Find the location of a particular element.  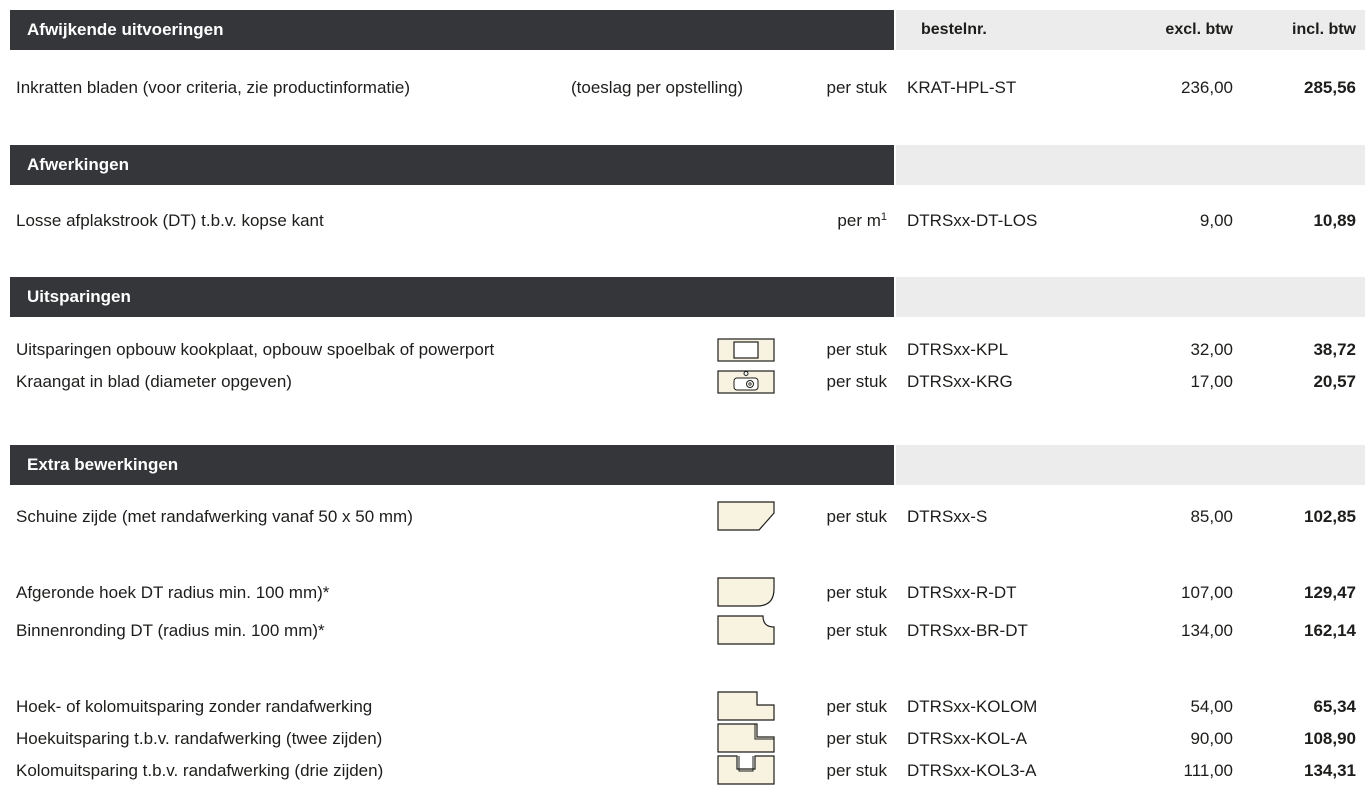

row-price-excl: 9,00 is located at coordinates (1216, 220).